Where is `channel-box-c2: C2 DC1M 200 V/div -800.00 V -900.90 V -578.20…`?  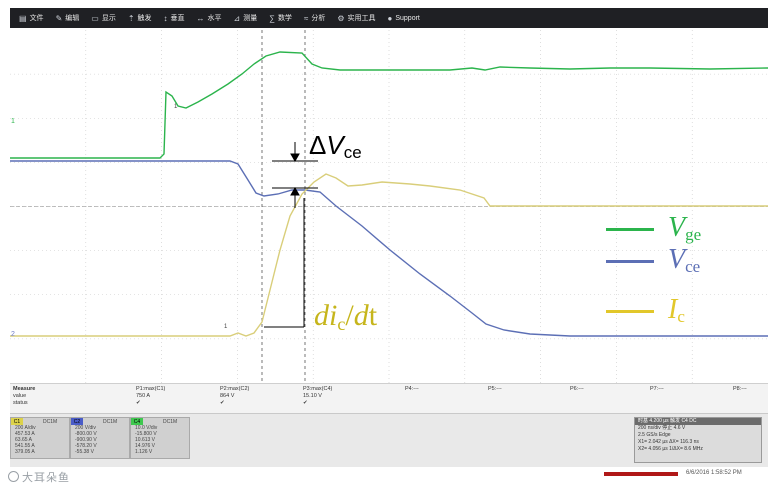
channel-box-c2: C2 DC1M 200 V/div -800.00 V -900.90 V -578.20… is located at coordinates (100, 438).